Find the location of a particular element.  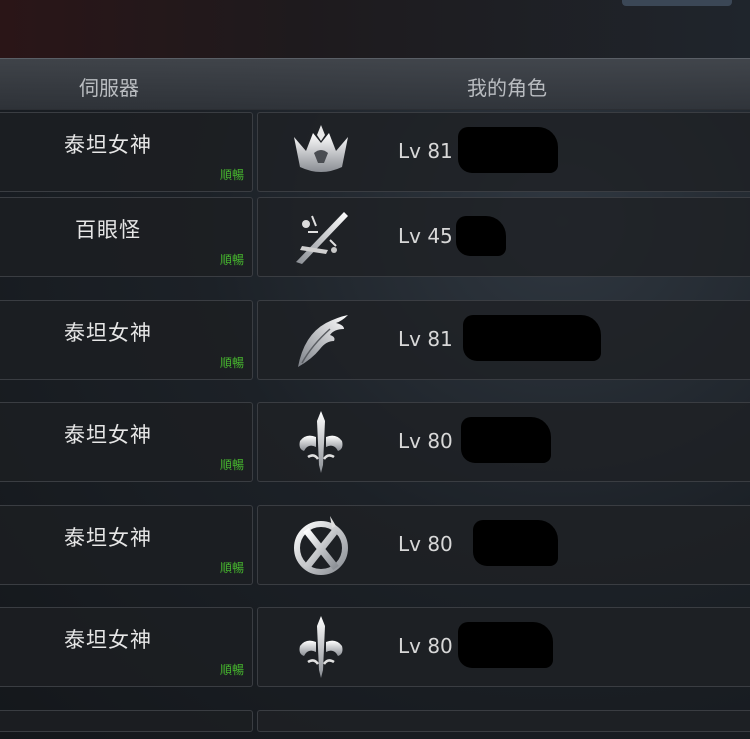

crown-icon is located at coordinates (321, 152).